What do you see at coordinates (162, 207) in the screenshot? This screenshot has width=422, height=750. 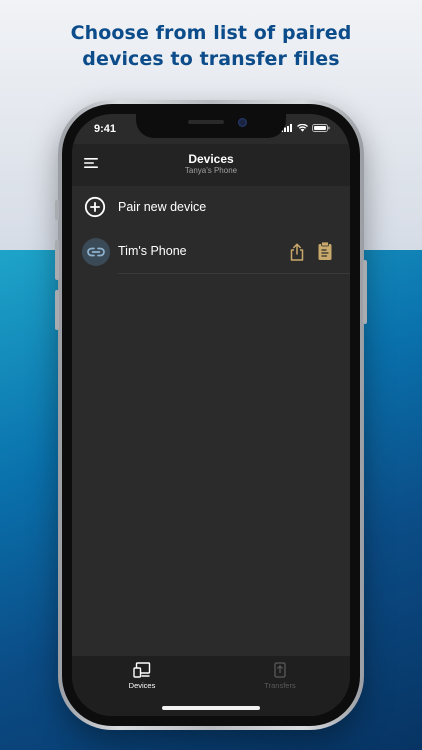 I see `pair-new-device-label: Pair new device` at bounding box center [162, 207].